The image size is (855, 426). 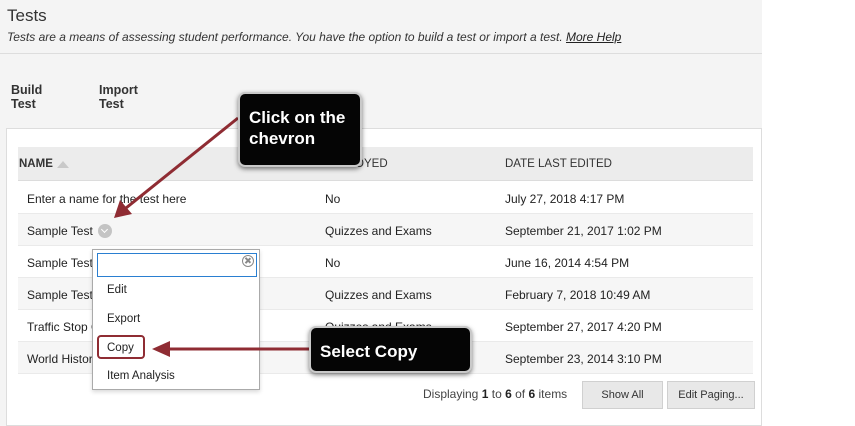 What do you see at coordinates (177, 265) in the screenshot?
I see `menu-search-input` at bounding box center [177, 265].